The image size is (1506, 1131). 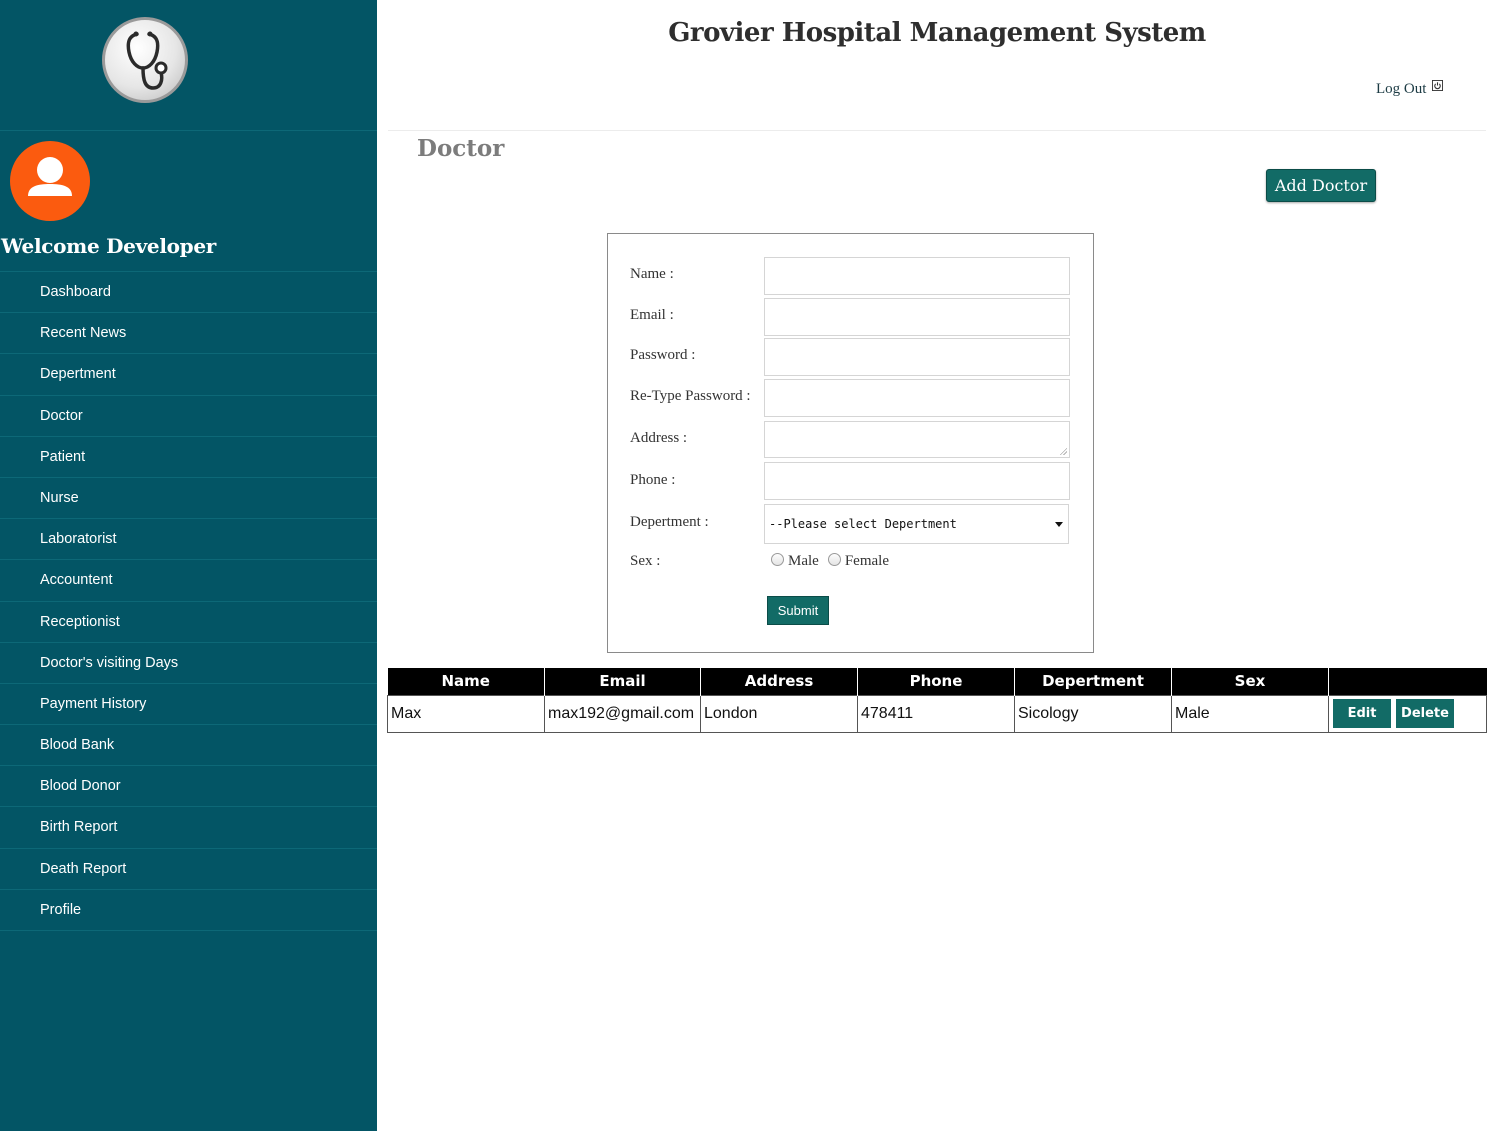 What do you see at coordinates (866, 561) in the screenshot?
I see `female-radio-label: Female` at bounding box center [866, 561].